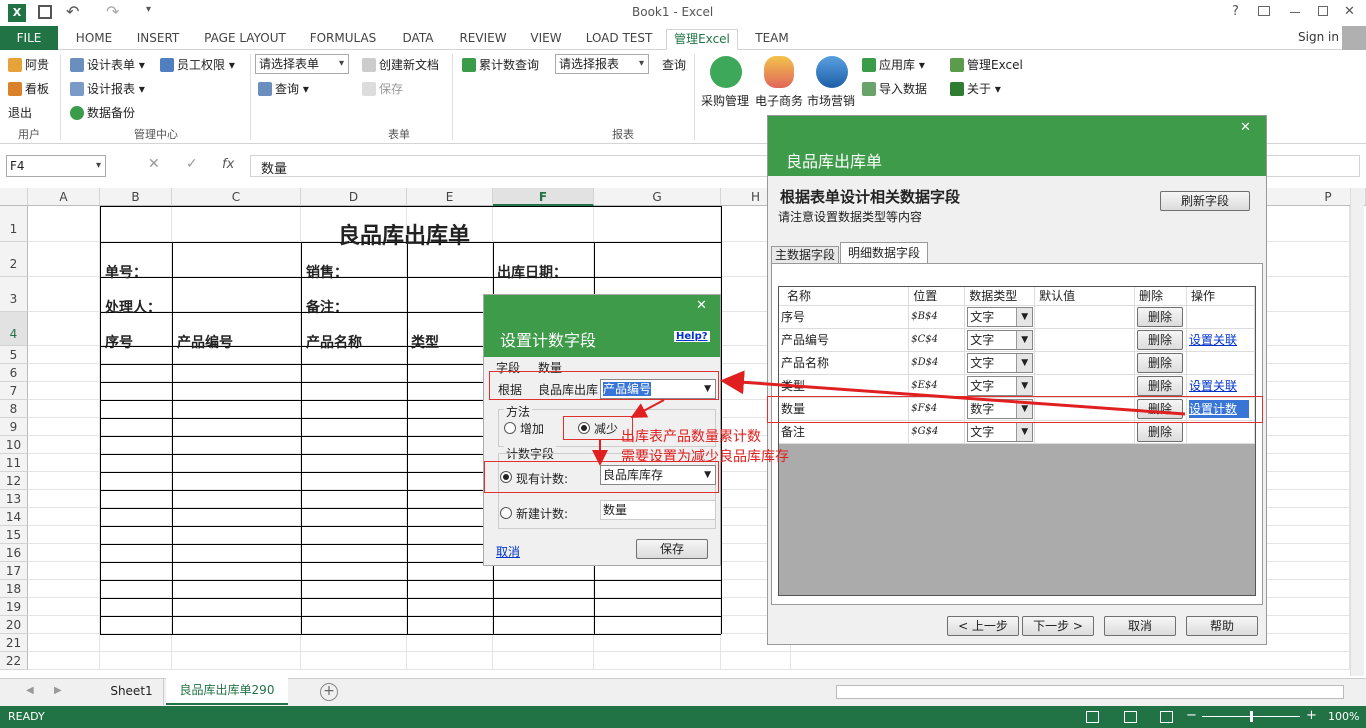 The height and width of the screenshot is (728, 1366). Describe the element at coordinates (889, 418) in the screenshot. I see `annotation-arrows` at that location.